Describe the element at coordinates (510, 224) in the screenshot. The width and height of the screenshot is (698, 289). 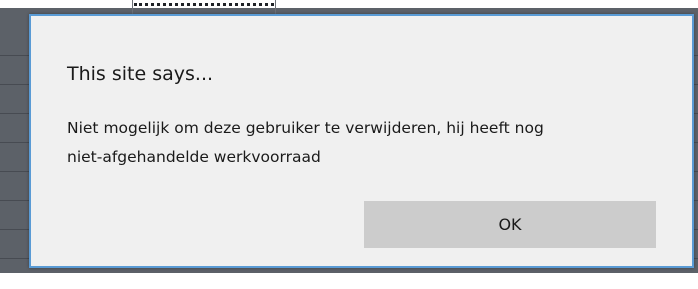
I see `ok-button: OK` at that location.